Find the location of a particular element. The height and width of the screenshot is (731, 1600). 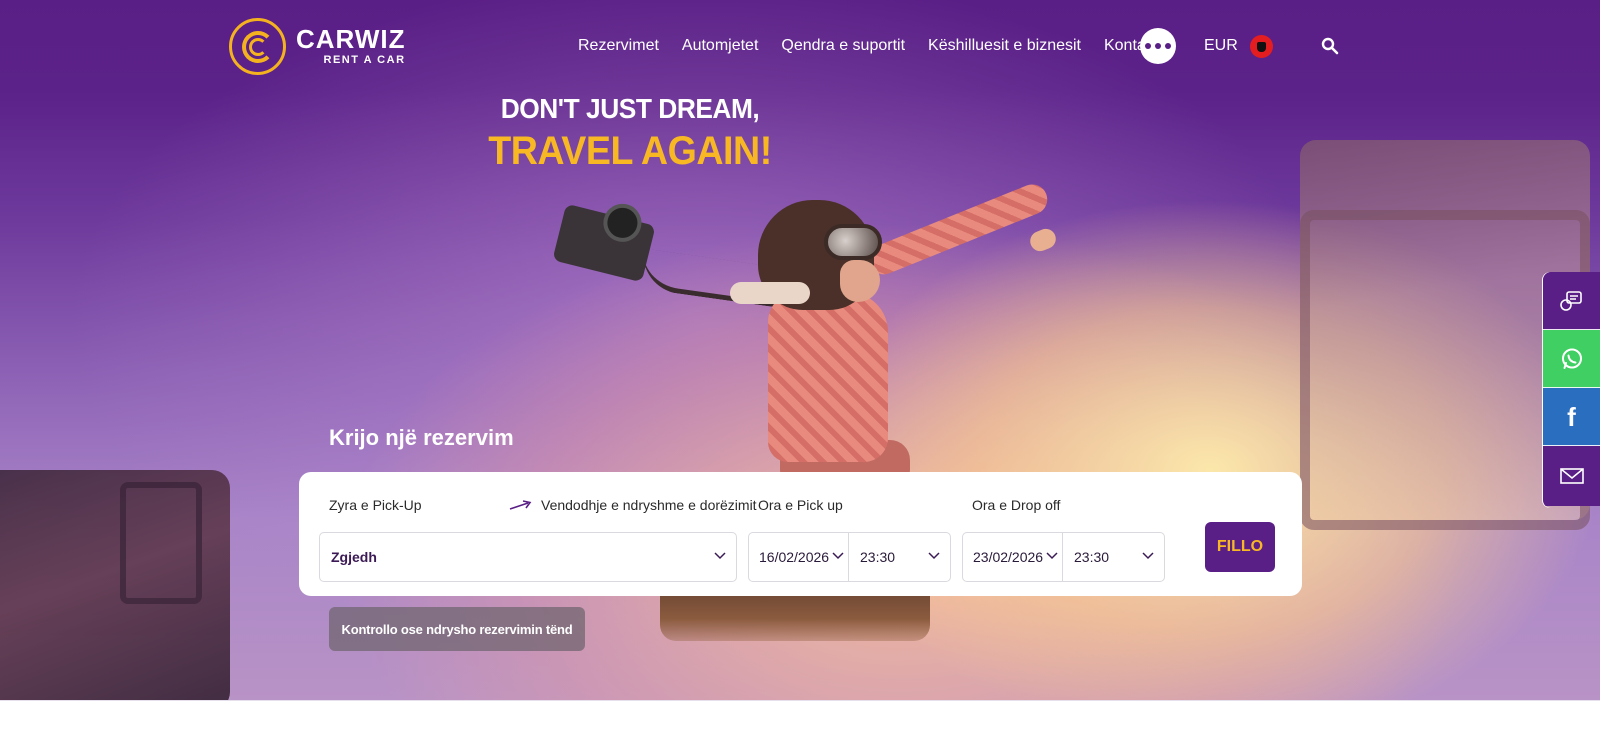

dropoff-date-value: 23/02/2026 is located at coordinates (1008, 557).